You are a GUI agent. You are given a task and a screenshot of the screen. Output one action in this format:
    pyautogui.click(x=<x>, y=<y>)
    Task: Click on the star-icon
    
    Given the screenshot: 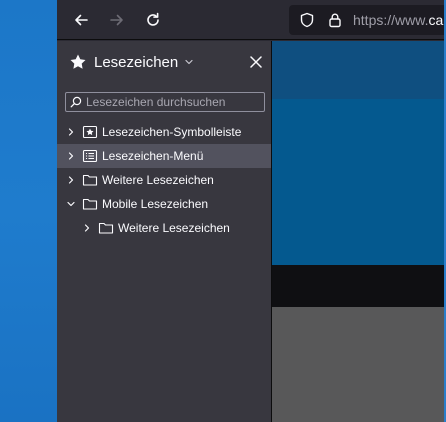 What is the action you would take?
    pyautogui.click(x=78, y=62)
    